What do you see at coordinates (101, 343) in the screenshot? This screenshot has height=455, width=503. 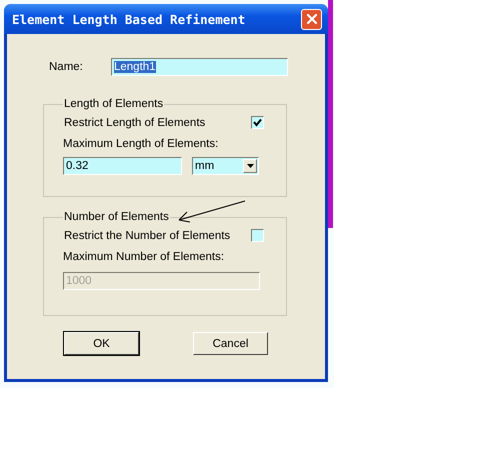 I see `ok-button: OK` at bounding box center [101, 343].